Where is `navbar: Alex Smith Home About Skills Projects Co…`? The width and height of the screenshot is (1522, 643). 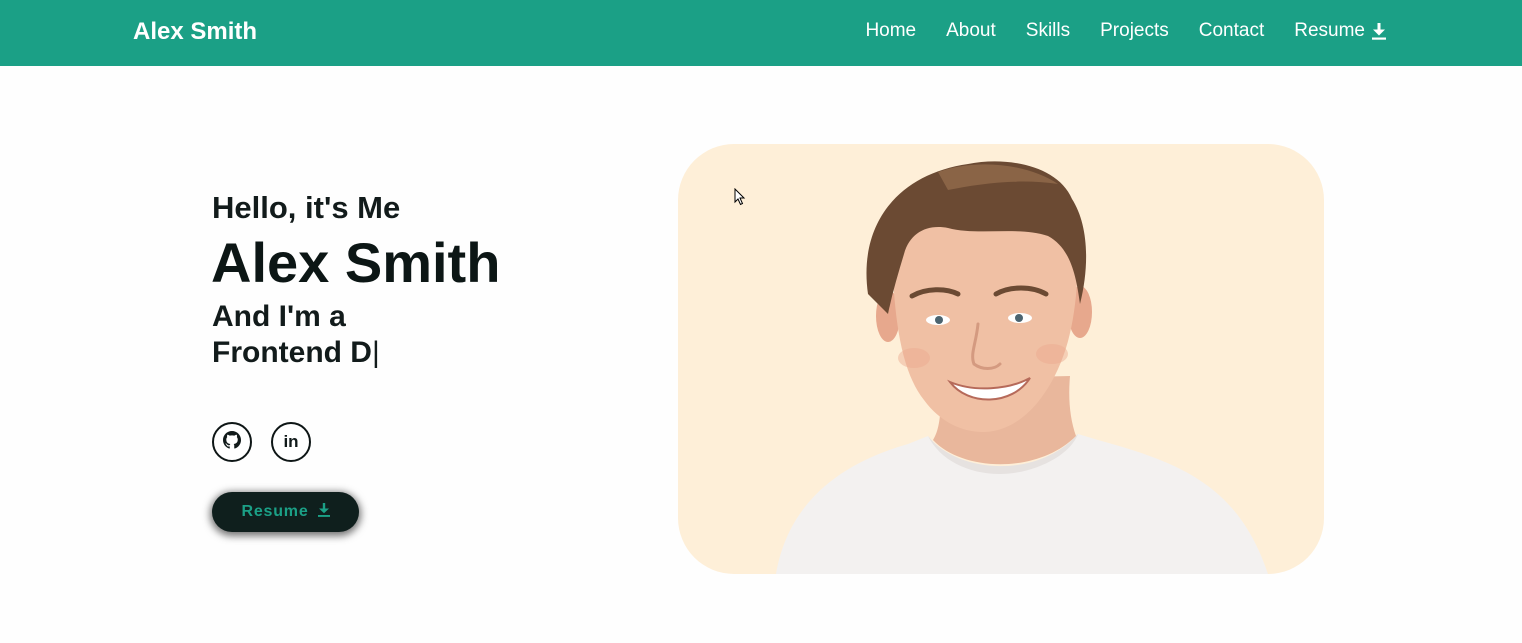
navbar: Alex Smith Home About Skills Projects Co… is located at coordinates (761, 33).